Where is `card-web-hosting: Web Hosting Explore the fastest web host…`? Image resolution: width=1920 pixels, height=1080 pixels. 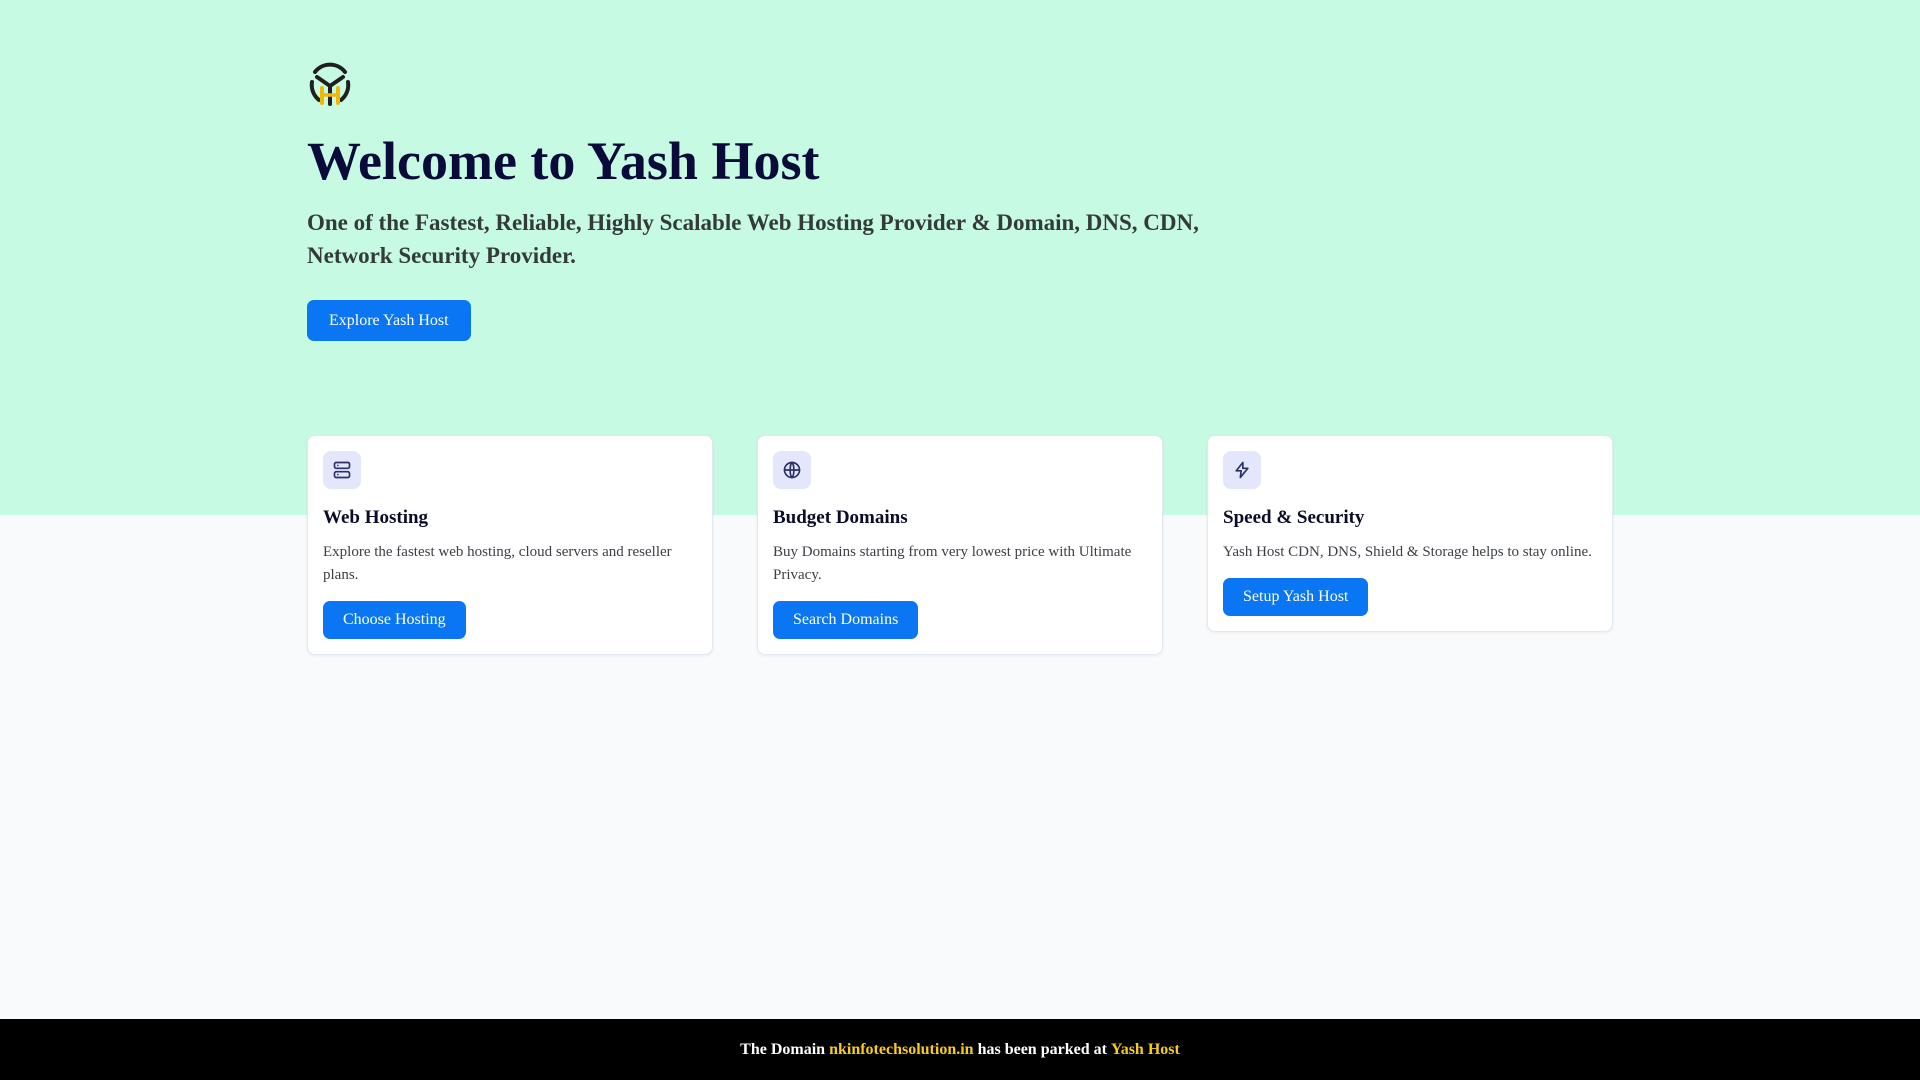 card-web-hosting: Web Hosting Explore the fastest web host… is located at coordinates (510, 545).